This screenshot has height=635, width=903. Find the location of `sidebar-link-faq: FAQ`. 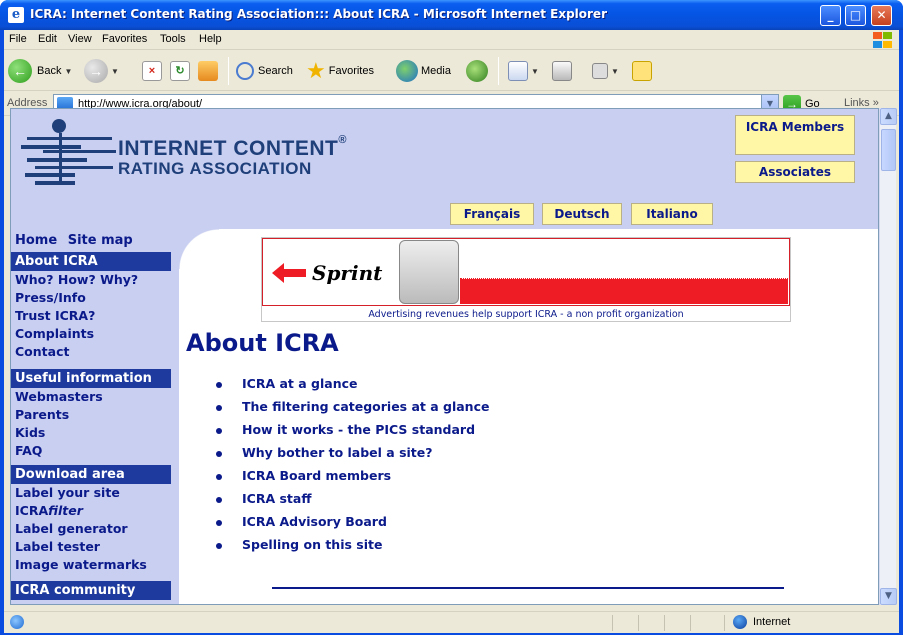

sidebar-link-faq: FAQ is located at coordinates (28, 450).